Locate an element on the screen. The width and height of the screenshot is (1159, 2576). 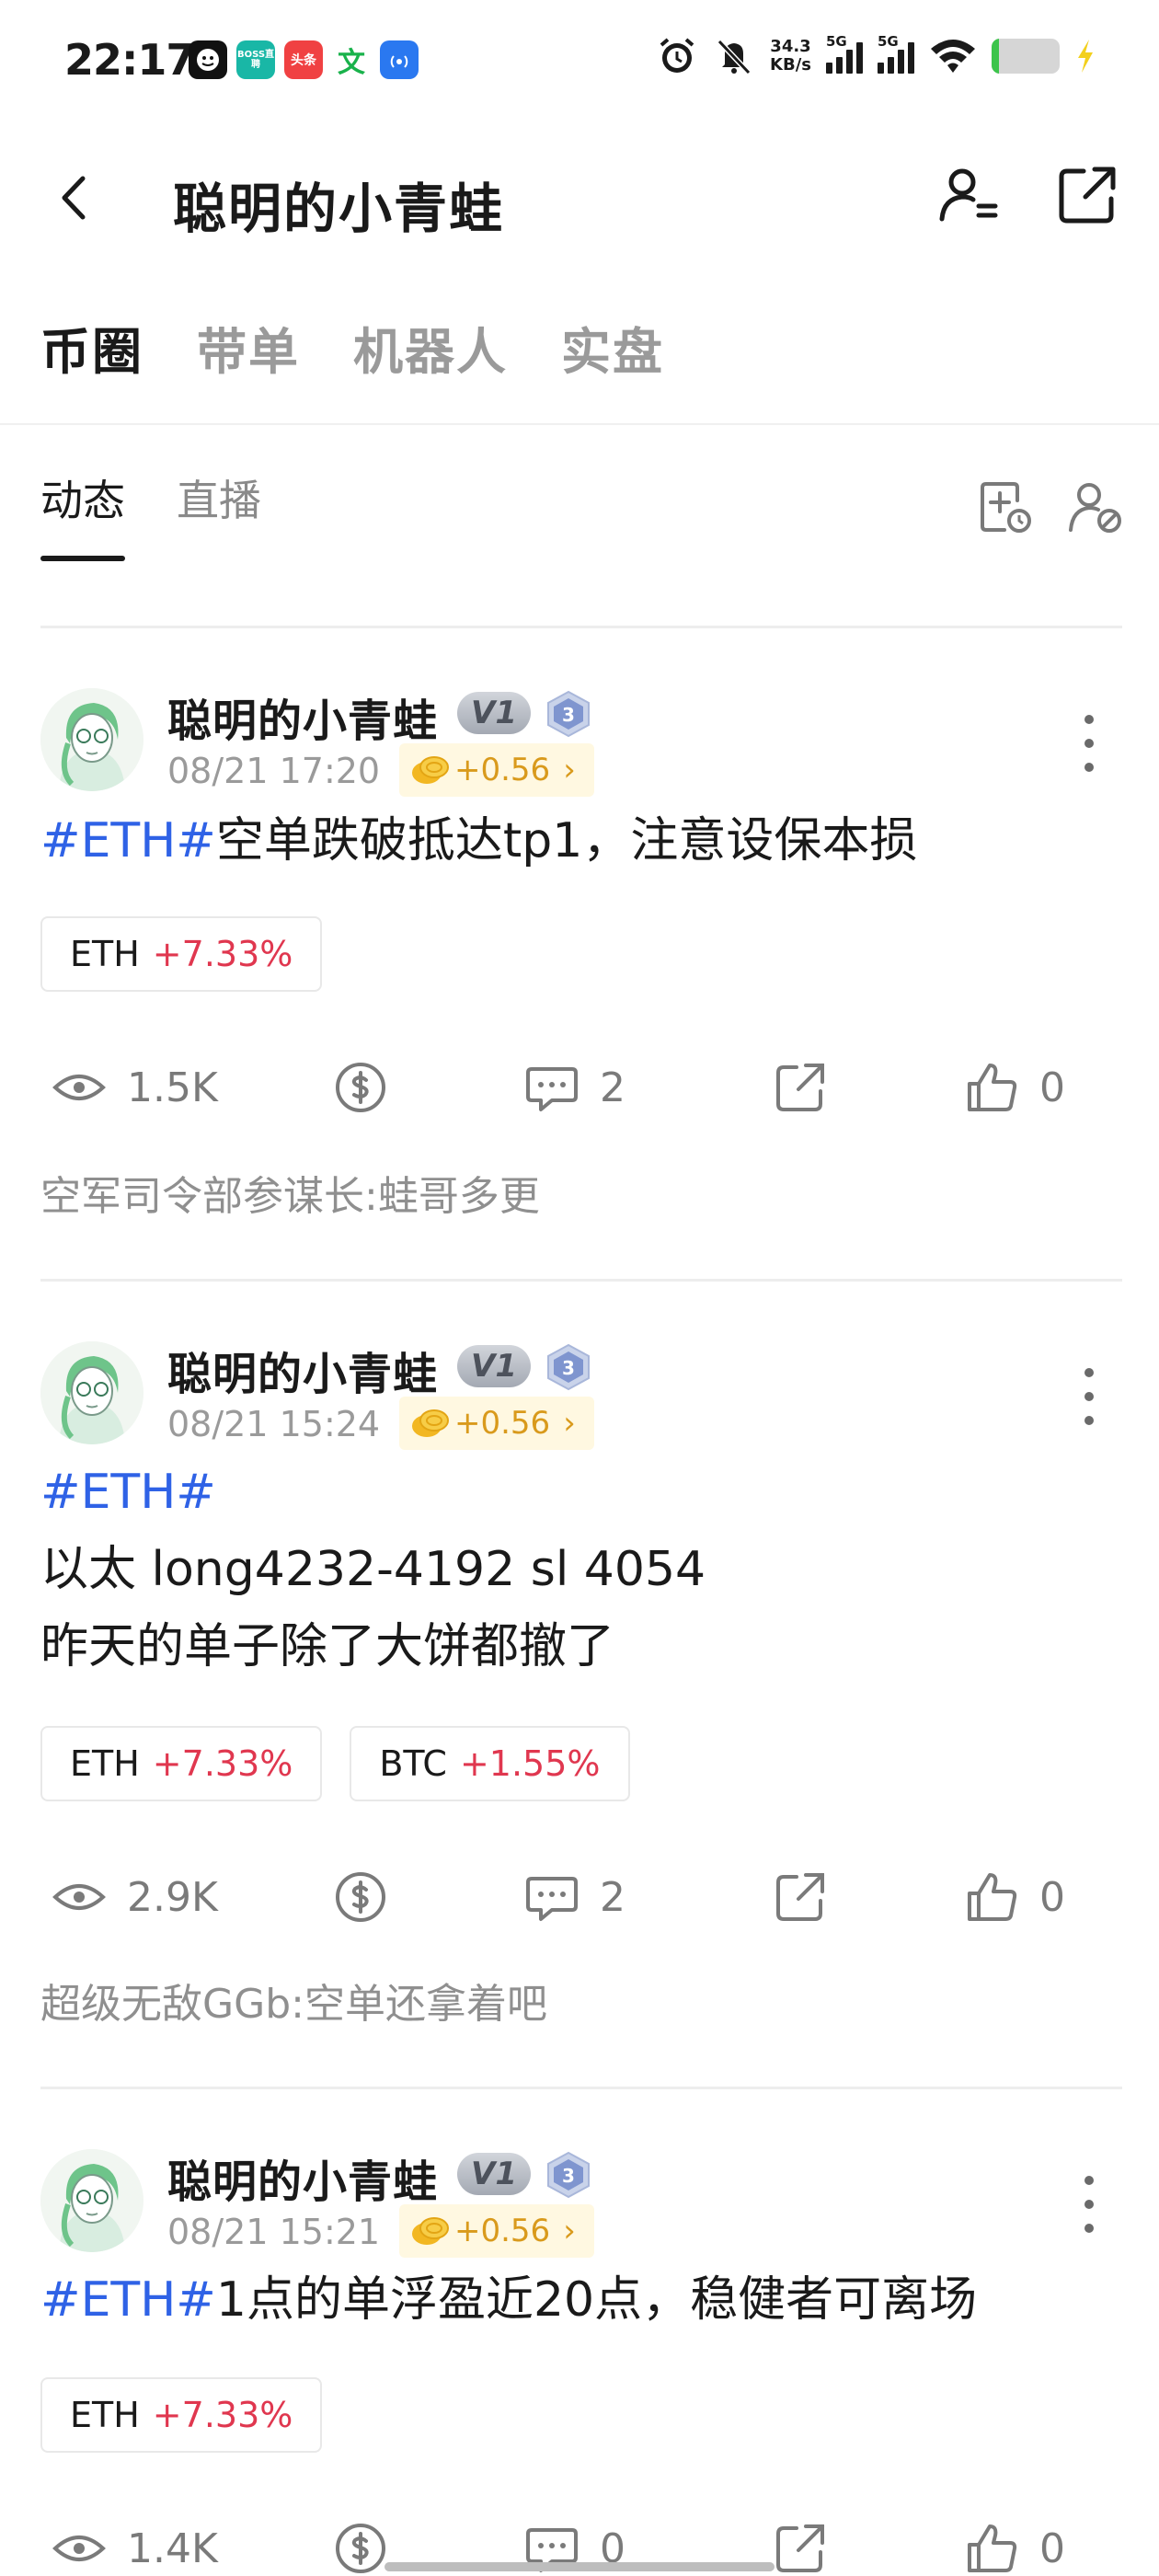
wifi-icon is located at coordinates (953, 56).